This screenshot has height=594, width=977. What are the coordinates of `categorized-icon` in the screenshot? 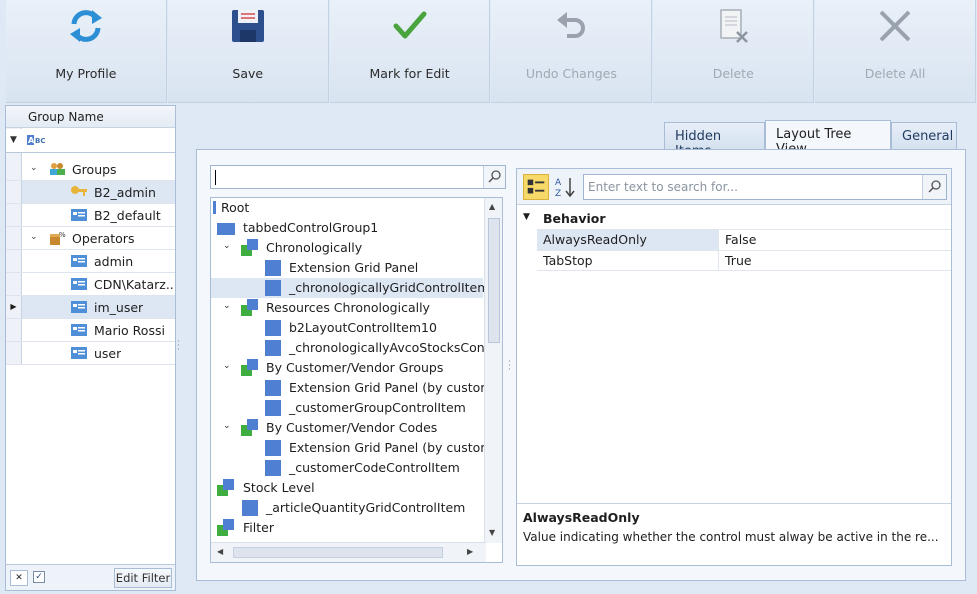 It's located at (536, 186).